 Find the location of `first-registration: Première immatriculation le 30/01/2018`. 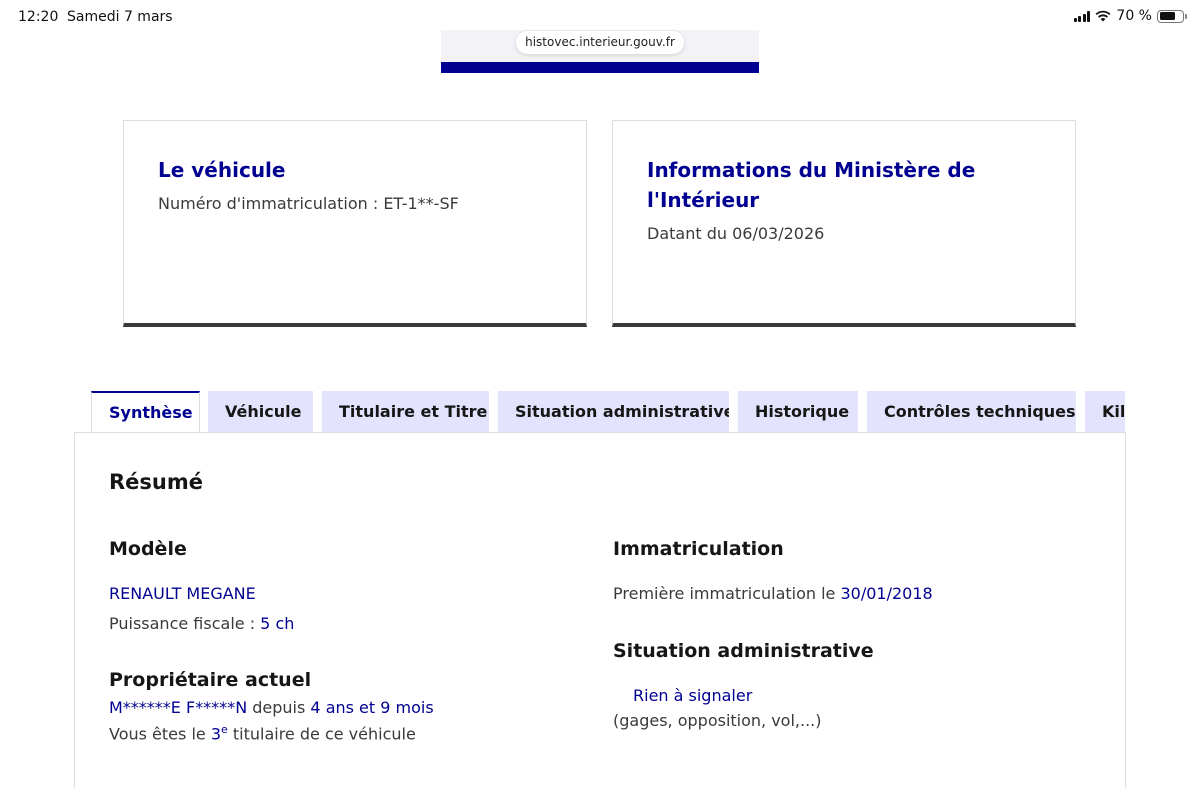

first-registration: Première immatriculation le 30/01/2018 is located at coordinates (773, 593).